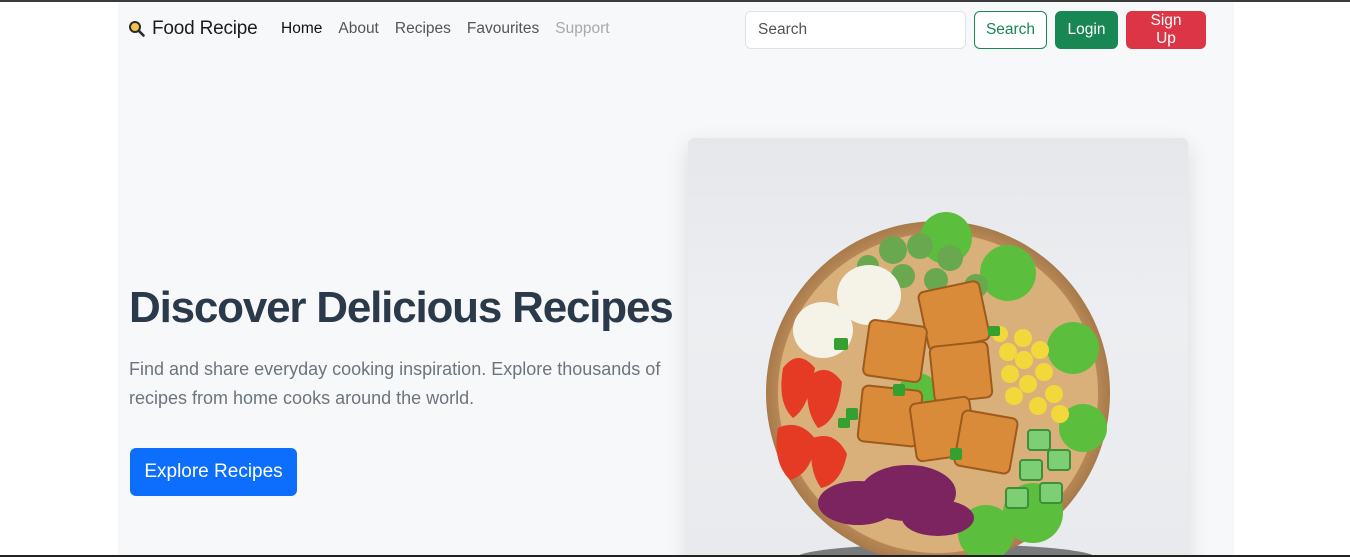 This screenshot has width=1350, height=557. I want to click on nav-link-favourites: Favourites, so click(503, 29).